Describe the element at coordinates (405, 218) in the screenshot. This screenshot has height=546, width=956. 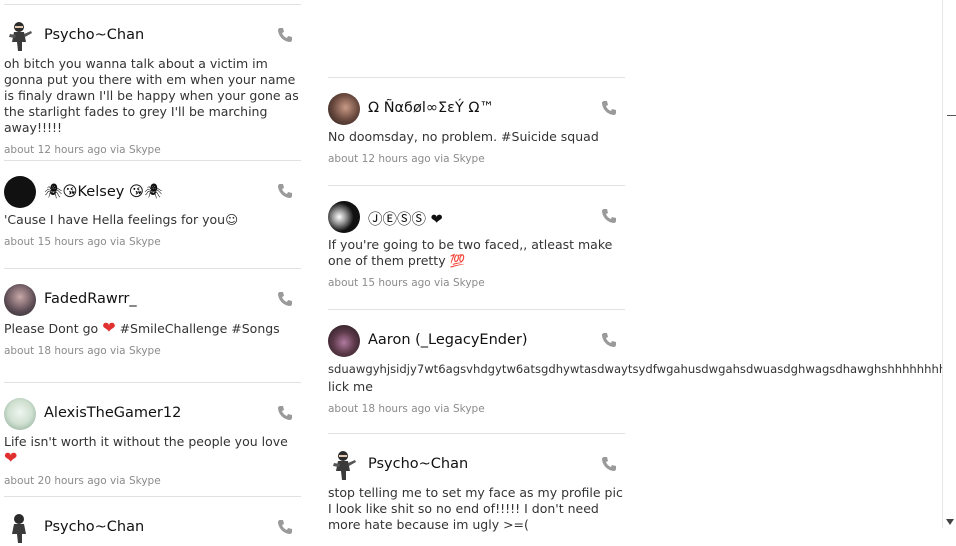
I see `user-name: ⒿⒺⓈⓈ ❤` at that location.